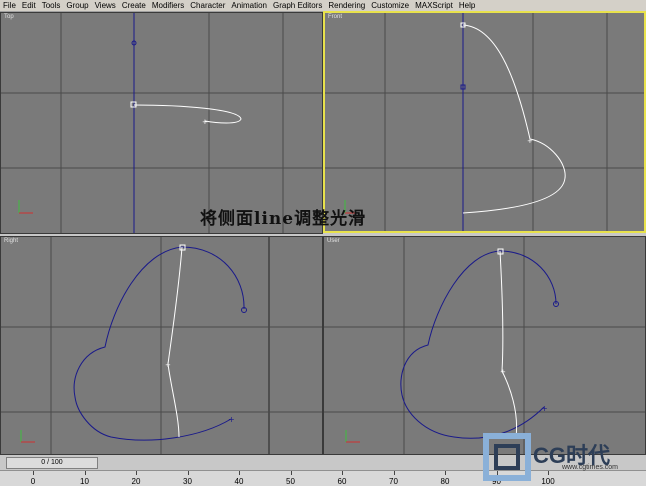 The image size is (646, 486). I want to click on menu-item-customize: Customize, so click(390, 5).